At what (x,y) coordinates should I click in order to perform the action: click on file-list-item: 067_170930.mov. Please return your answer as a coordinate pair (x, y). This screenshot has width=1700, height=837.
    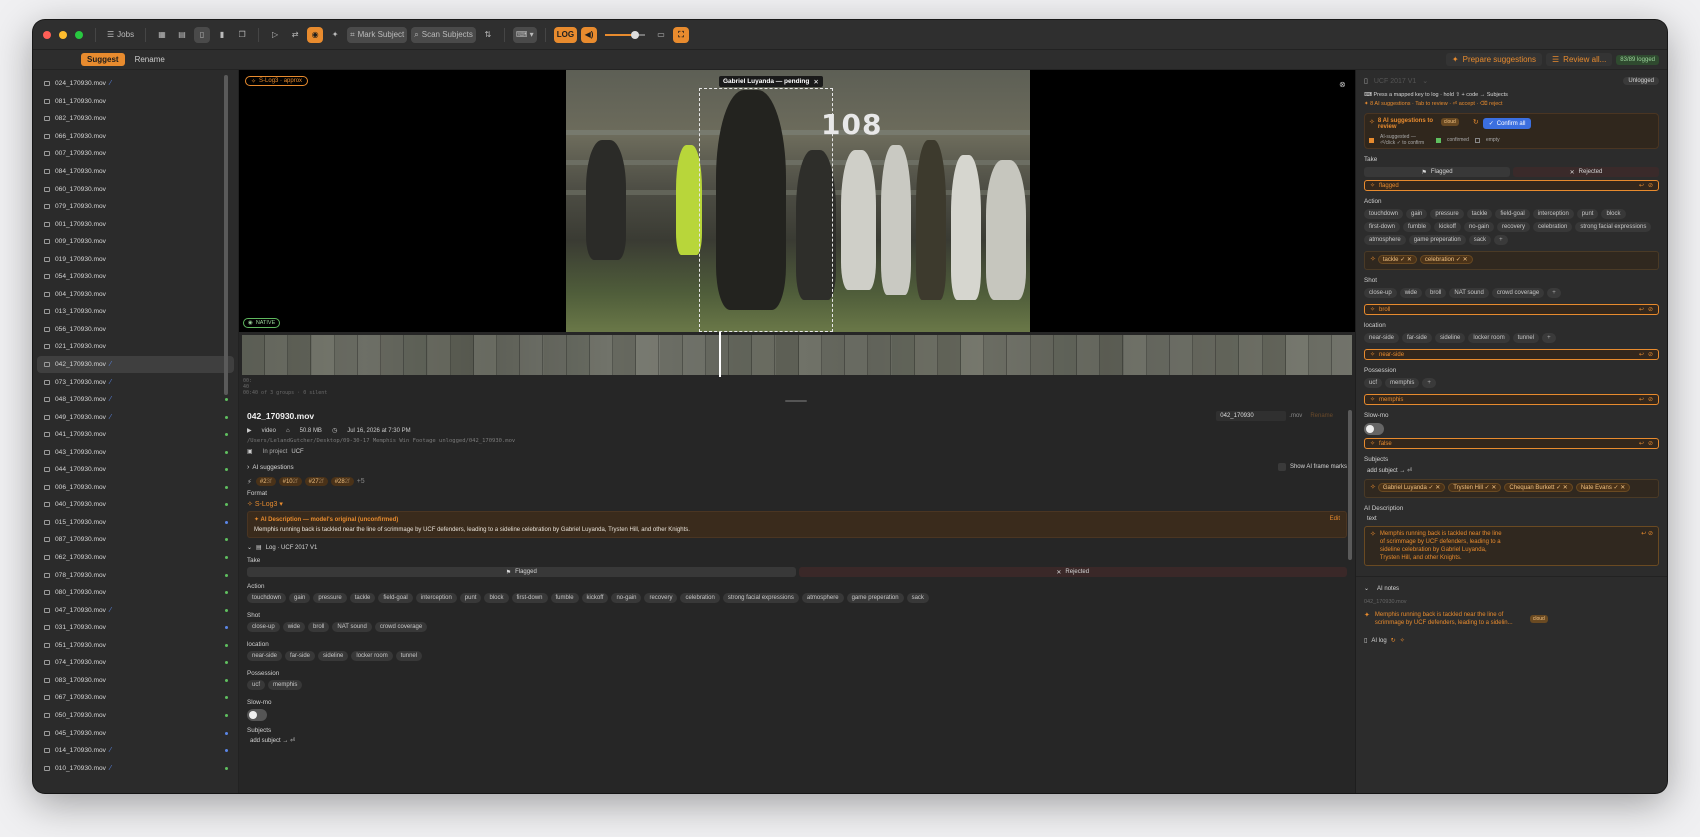
    Looking at the image, I should click on (135, 698).